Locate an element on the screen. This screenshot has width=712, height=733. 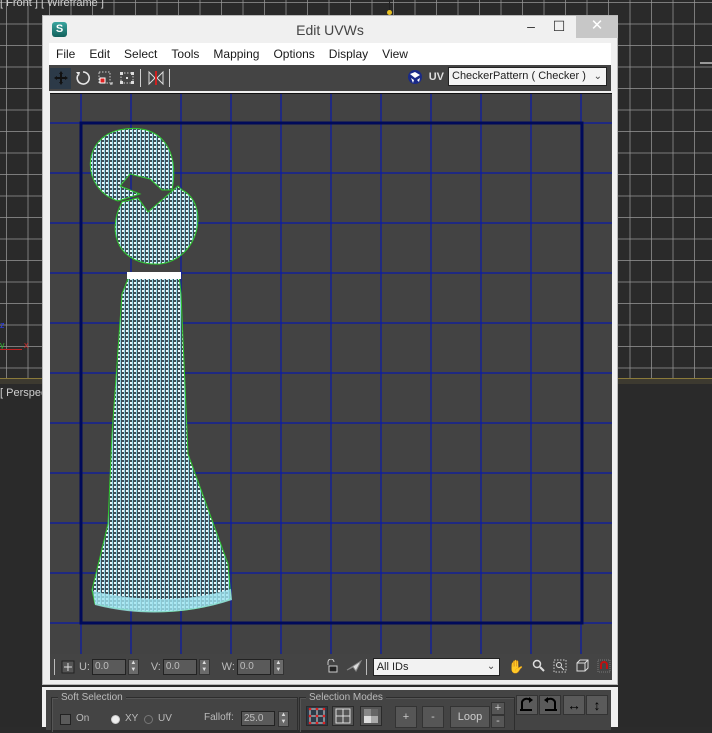
falloff-label: Falloff: is located at coordinates (219, 717).